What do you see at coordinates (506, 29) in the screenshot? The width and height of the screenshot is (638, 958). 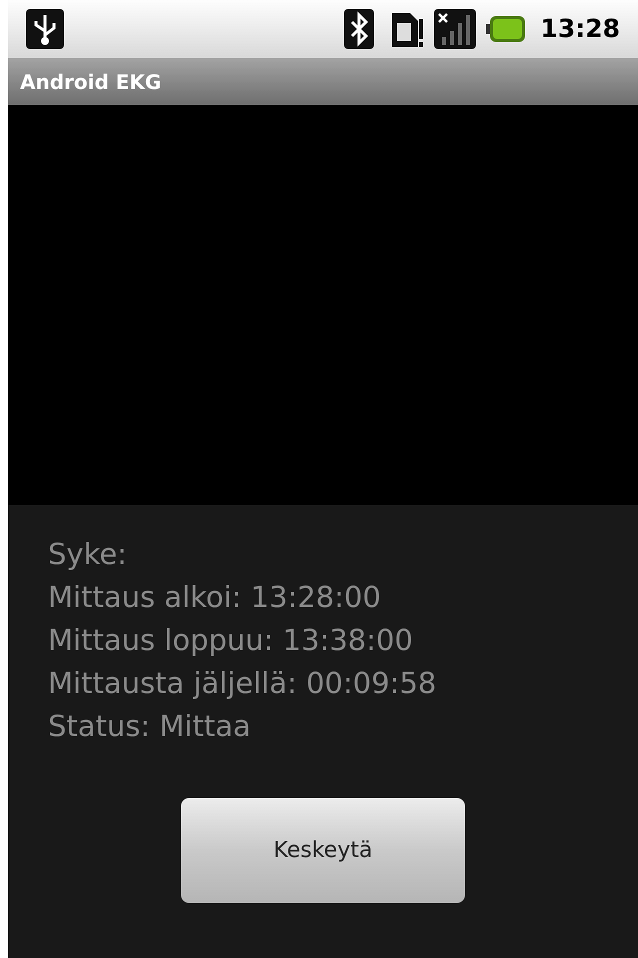 I see `battery-icon` at bounding box center [506, 29].